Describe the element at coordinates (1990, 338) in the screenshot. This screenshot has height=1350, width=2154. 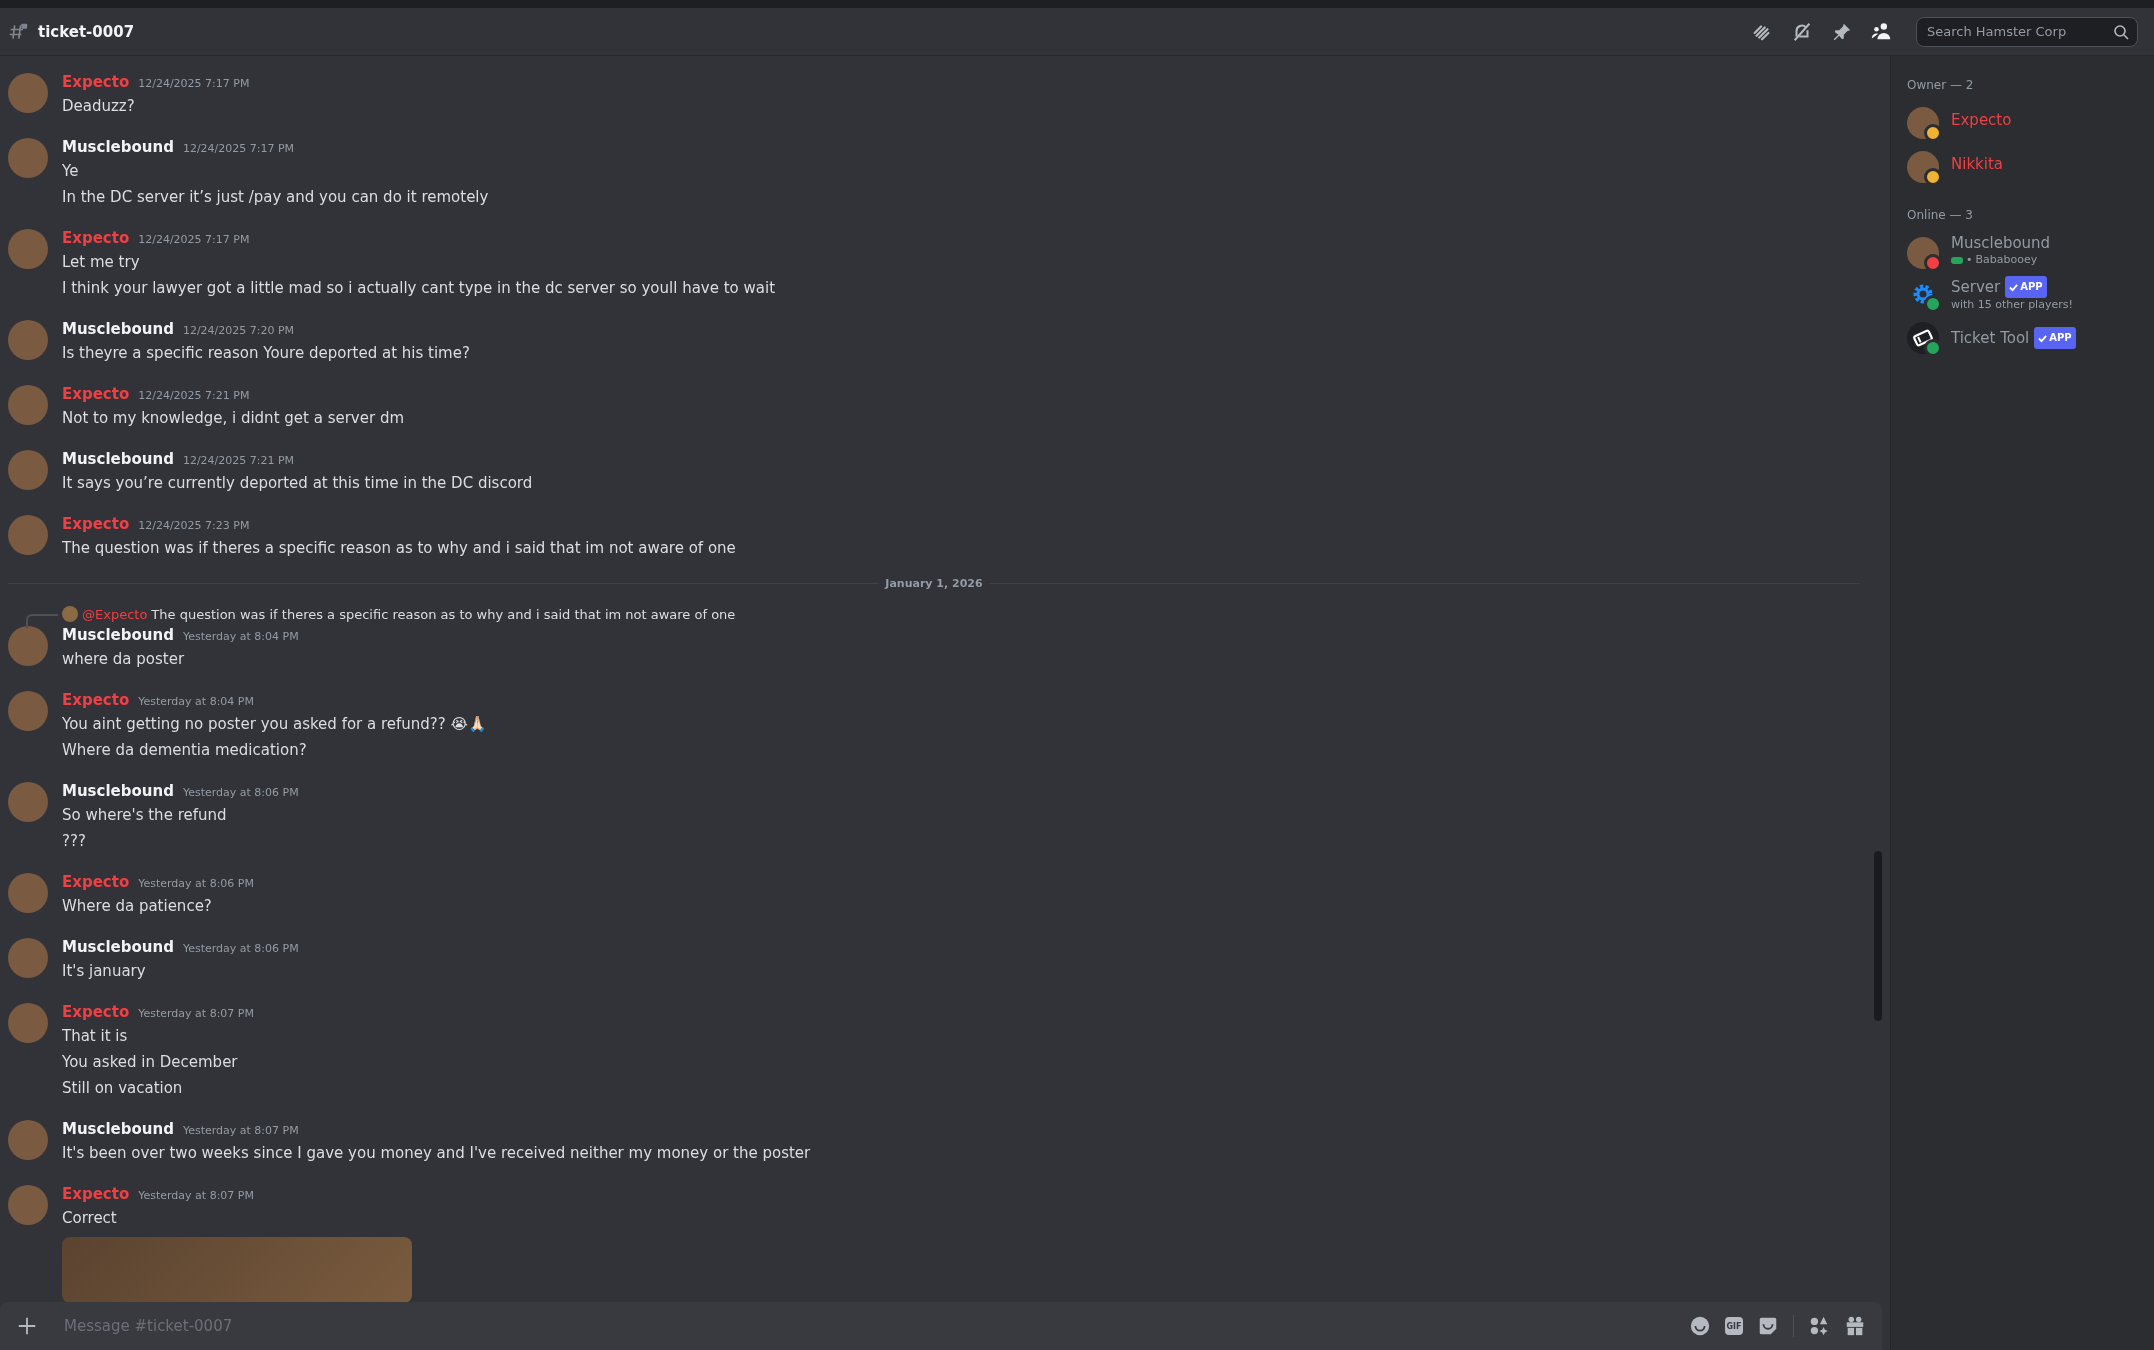
I see `member-name: Ticket Tool` at that location.